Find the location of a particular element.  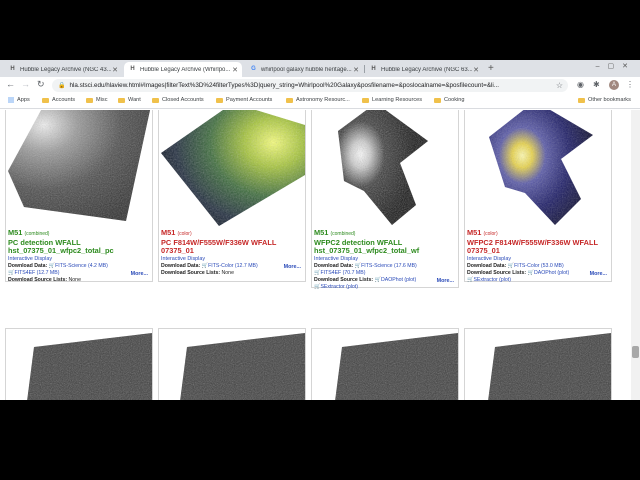

tab-google-search: G whirlpool galaxy hubble heritage... ✕ is located at coordinates (304, 69).